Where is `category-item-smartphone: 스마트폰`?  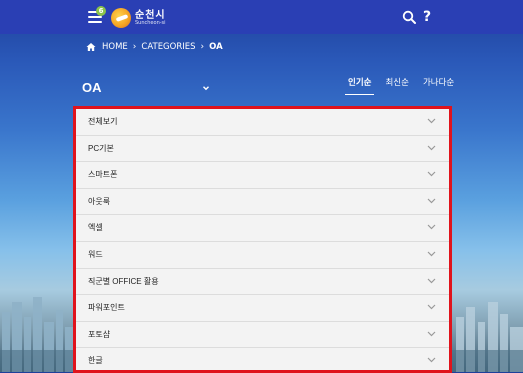
category-item-smartphone: 스마트폰 is located at coordinates (262, 175).